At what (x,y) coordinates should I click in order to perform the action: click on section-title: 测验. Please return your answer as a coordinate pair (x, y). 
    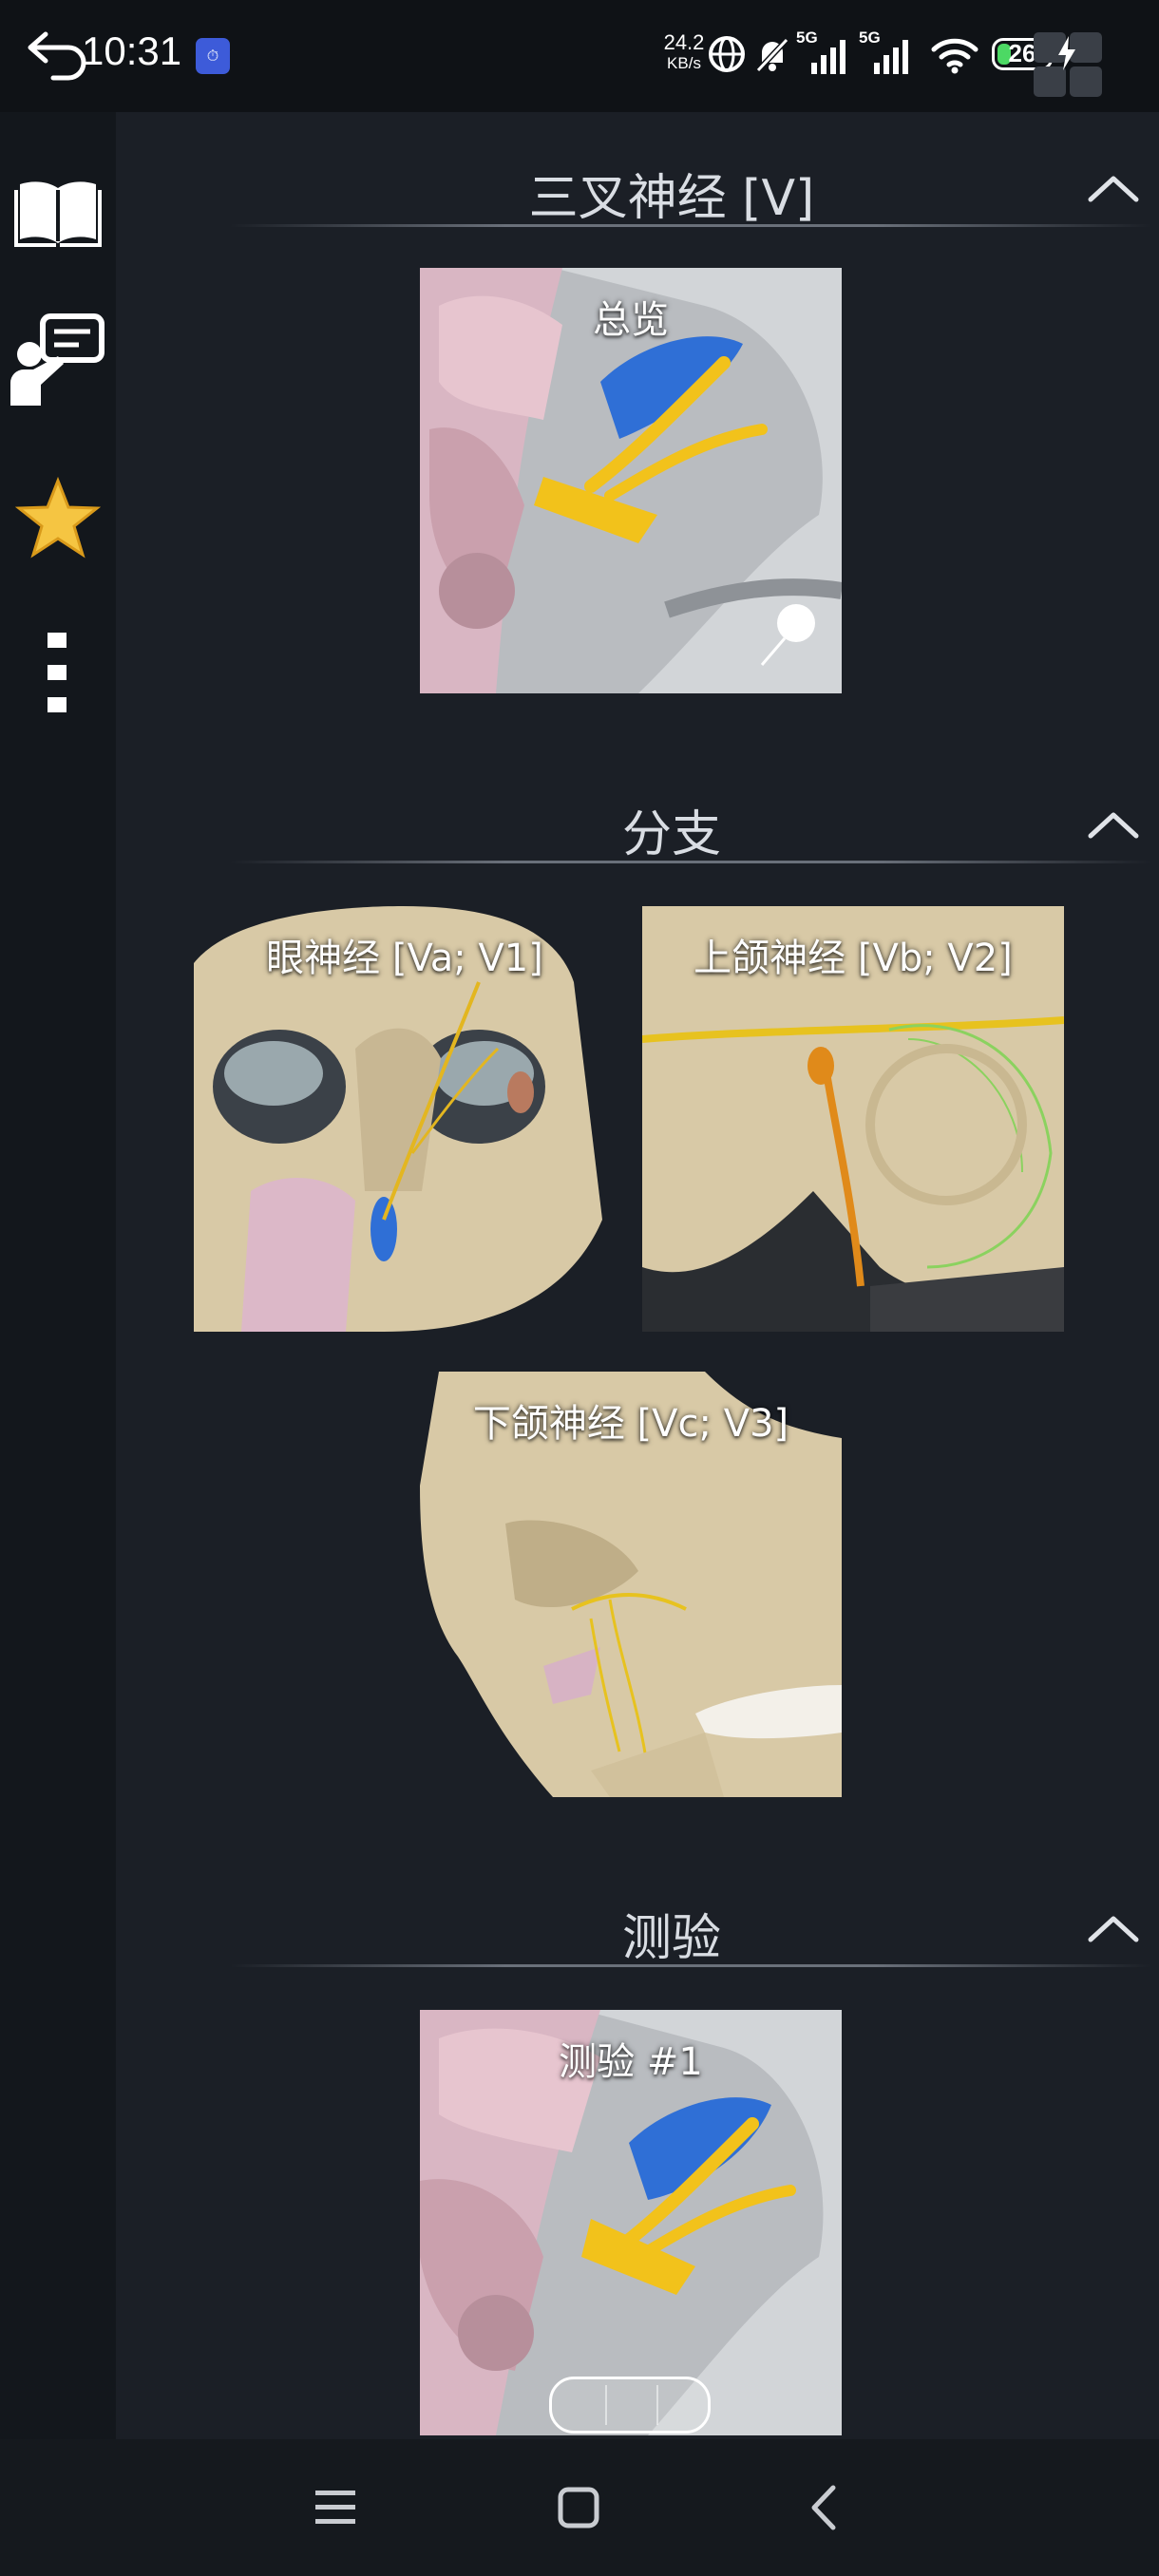
    Looking at the image, I should click on (671, 1938).